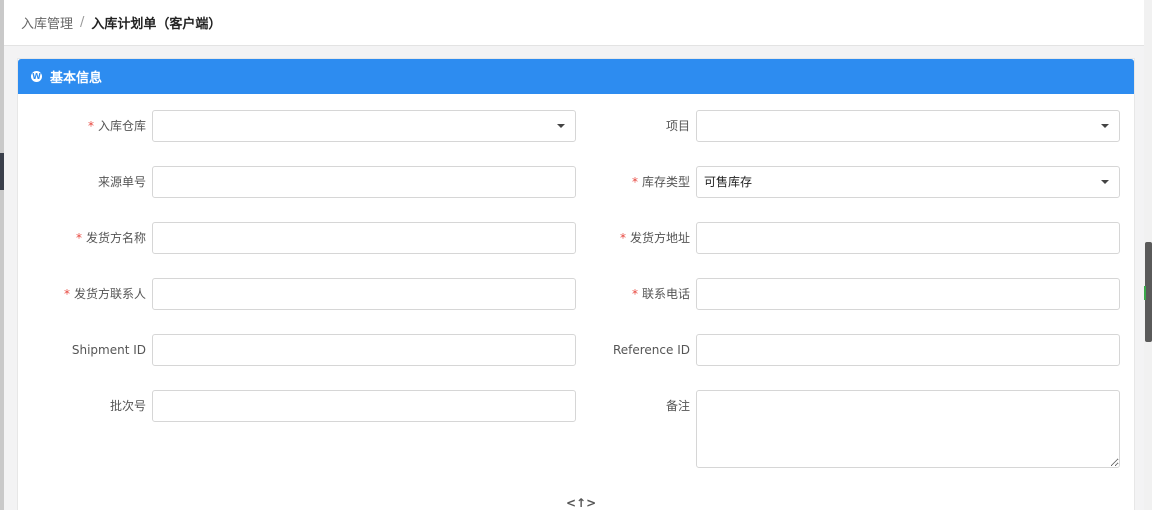  What do you see at coordinates (121, 182) in the screenshot?
I see `source-no-label-text: 来源单号` at bounding box center [121, 182].